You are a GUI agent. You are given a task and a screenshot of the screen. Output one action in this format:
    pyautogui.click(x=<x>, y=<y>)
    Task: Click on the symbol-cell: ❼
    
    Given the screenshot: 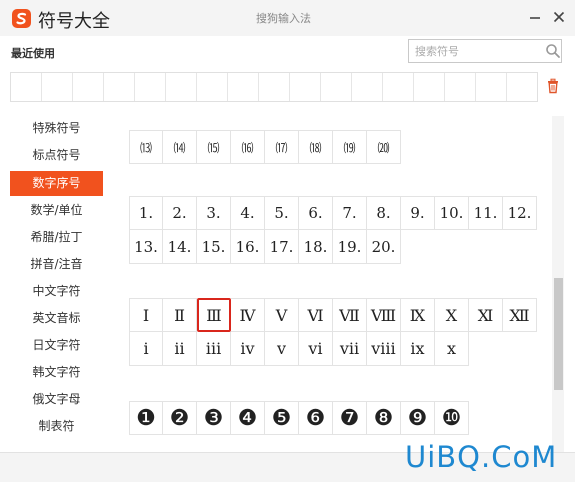 What is the action you would take?
    pyautogui.click(x=350, y=418)
    